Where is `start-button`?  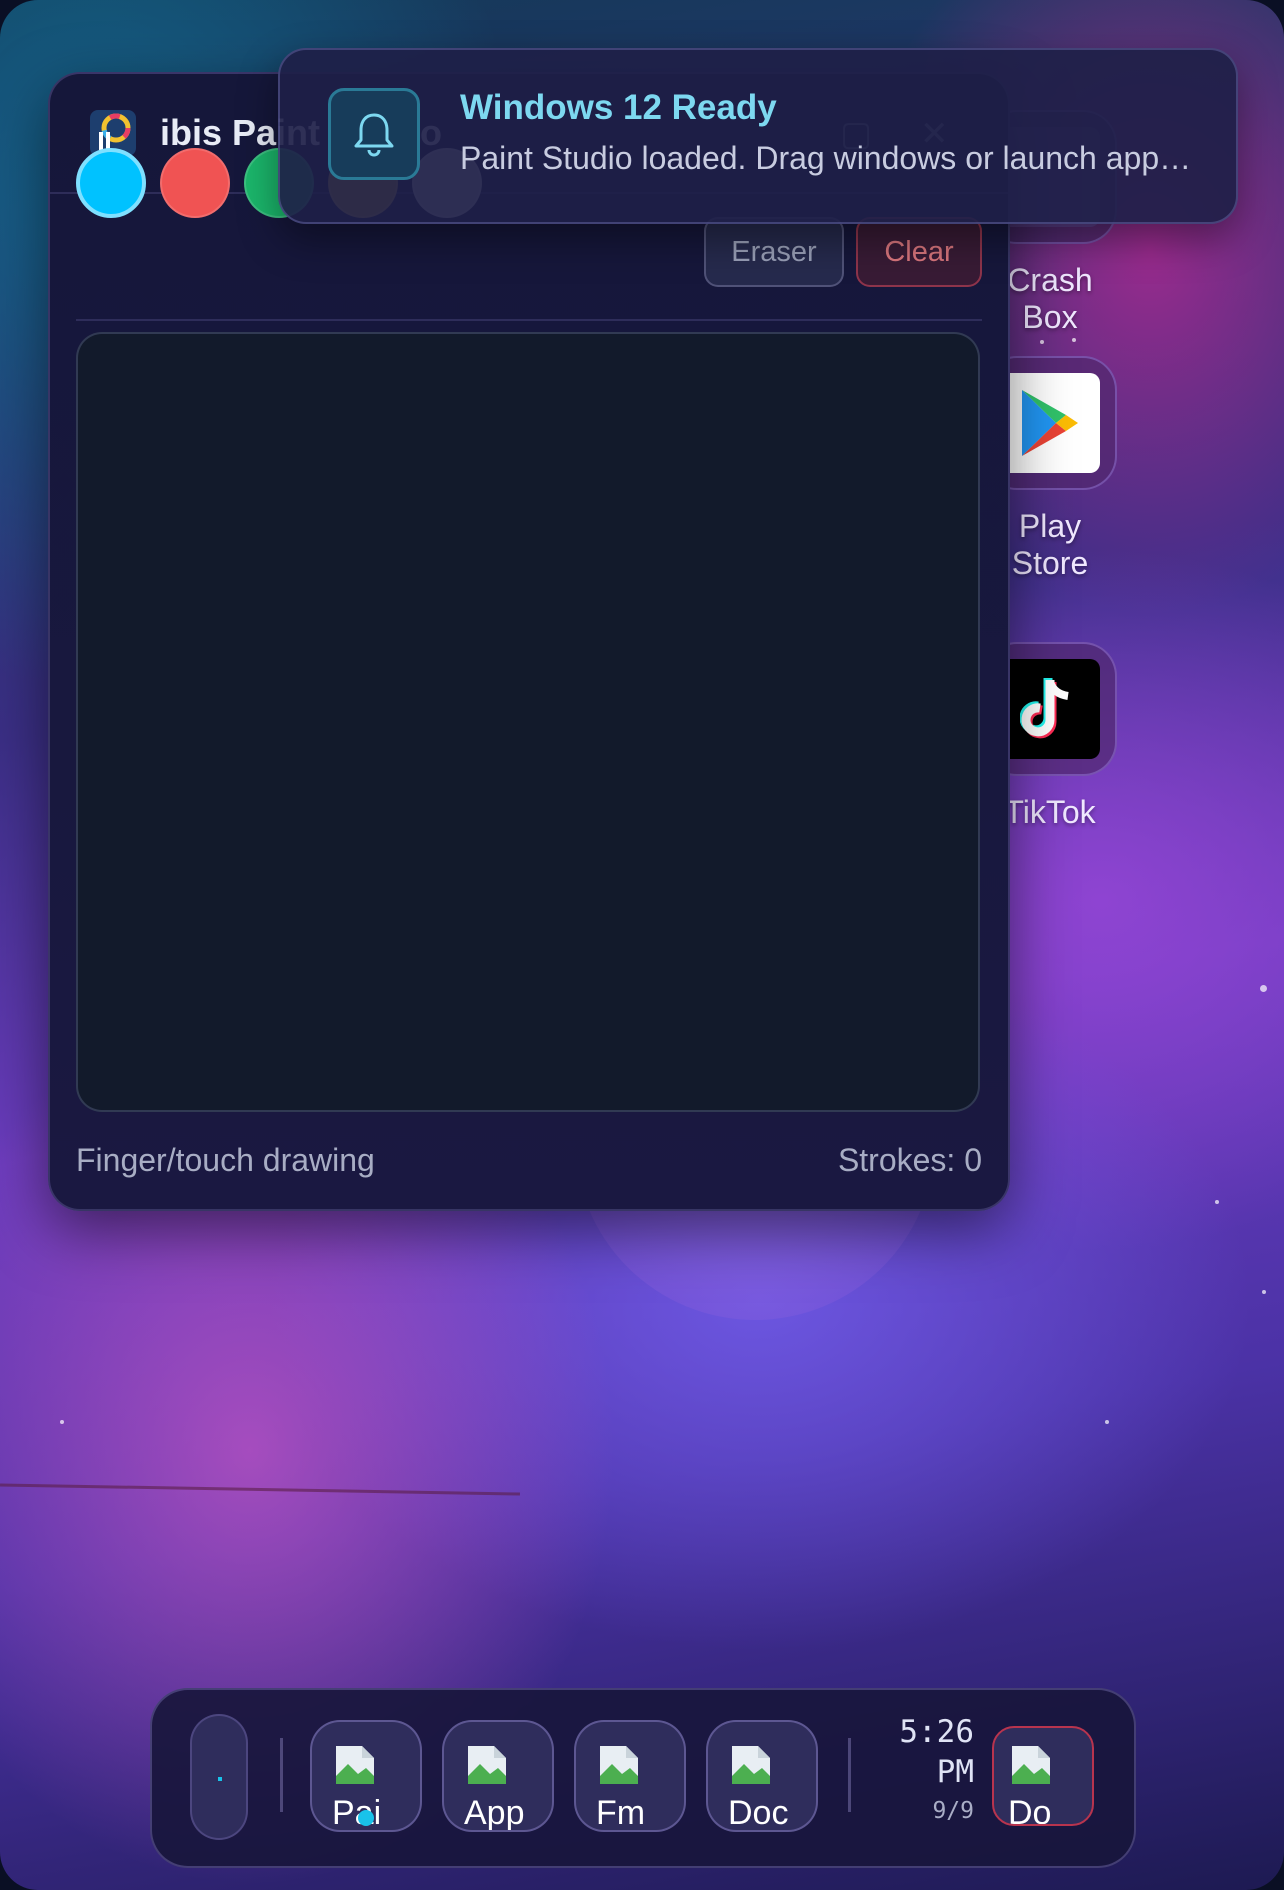 start-button is located at coordinates (219, 1777).